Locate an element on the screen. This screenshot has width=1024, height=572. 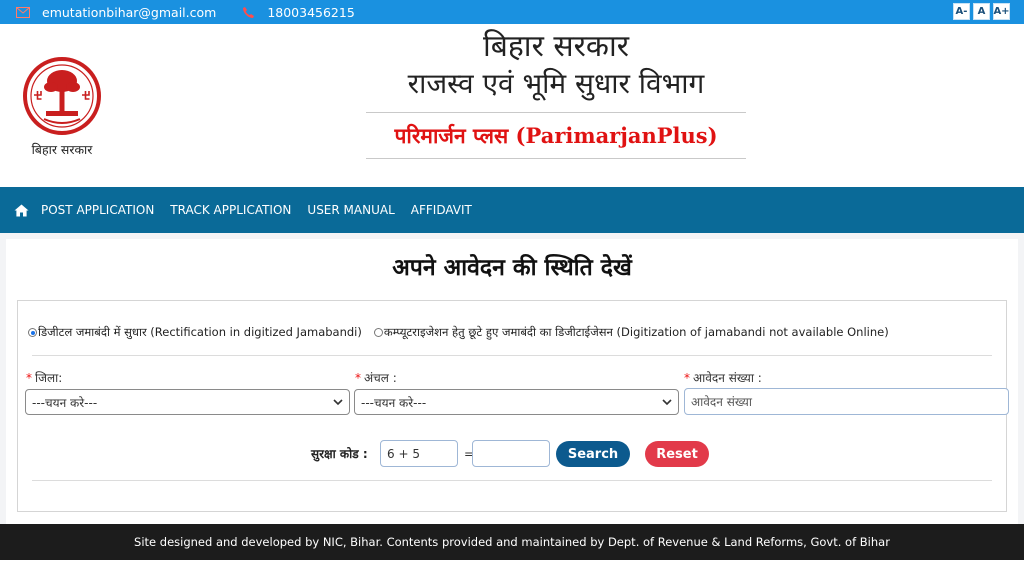
home-icon is located at coordinates (21, 210).